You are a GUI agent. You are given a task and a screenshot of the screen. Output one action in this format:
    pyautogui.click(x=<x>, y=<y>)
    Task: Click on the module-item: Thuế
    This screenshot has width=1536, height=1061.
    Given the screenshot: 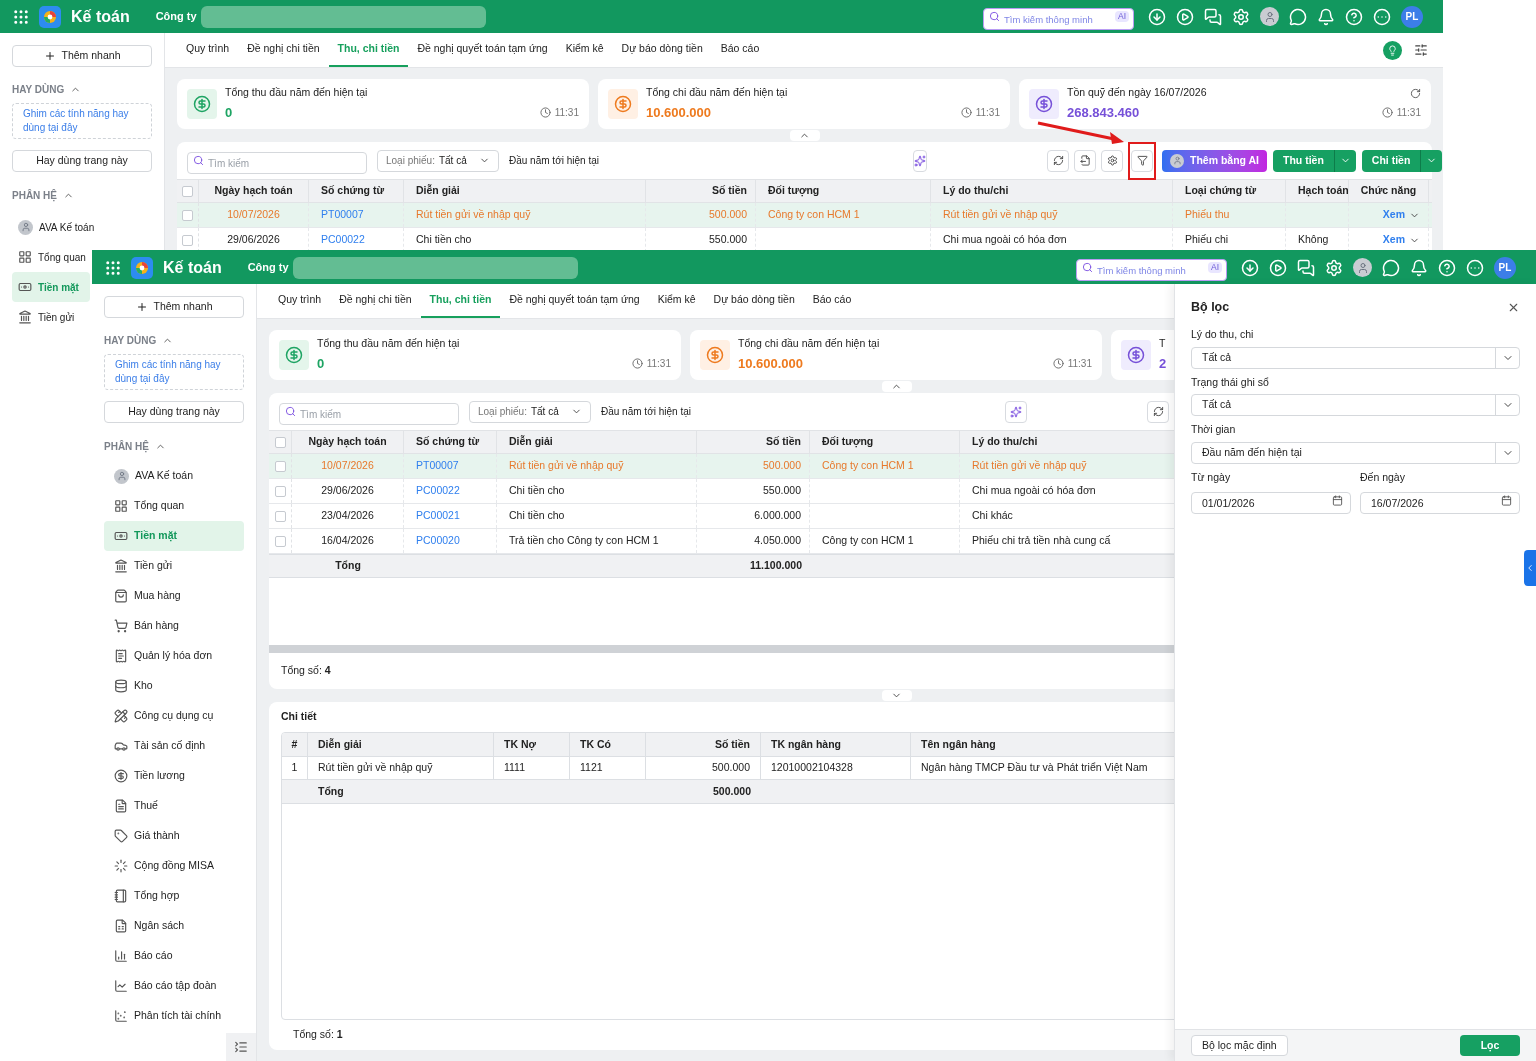 What is the action you would take?
    pyautogui.click(x=174, y=806)
    